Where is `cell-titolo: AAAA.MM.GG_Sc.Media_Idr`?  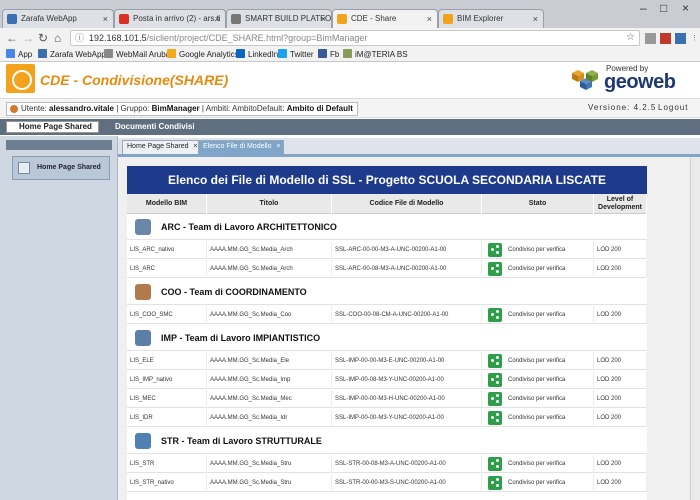
cell-titolo: AAAA.MM.GG_Sc.Media_Idr is located at coordinates (269, 418).